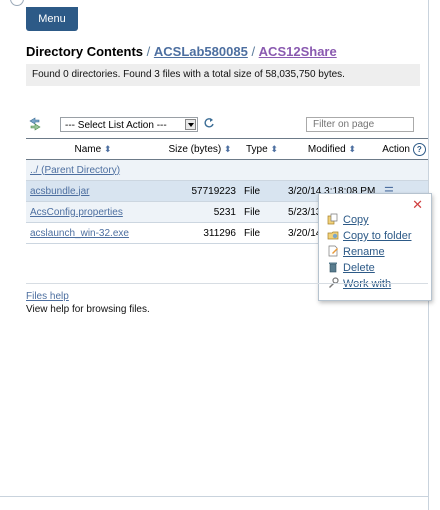 The width and height of the screenshot is (440, 510). I want to click on menu-item-work-with-label: Work with, so click(367, 284).